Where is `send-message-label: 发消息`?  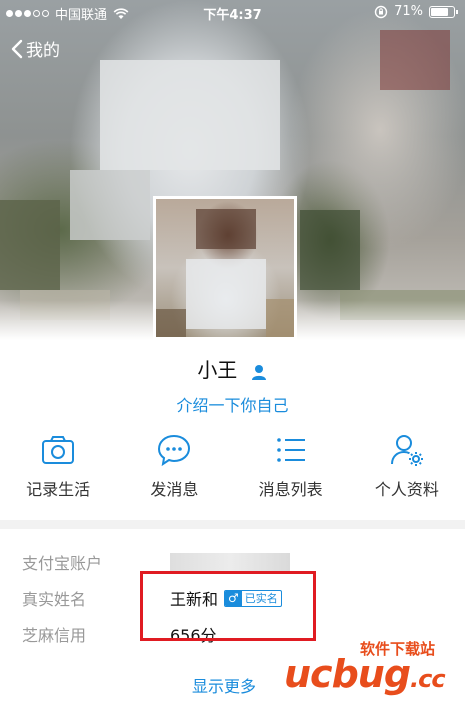 send-message-label: 发消息 is located at coordinates (174, 489).